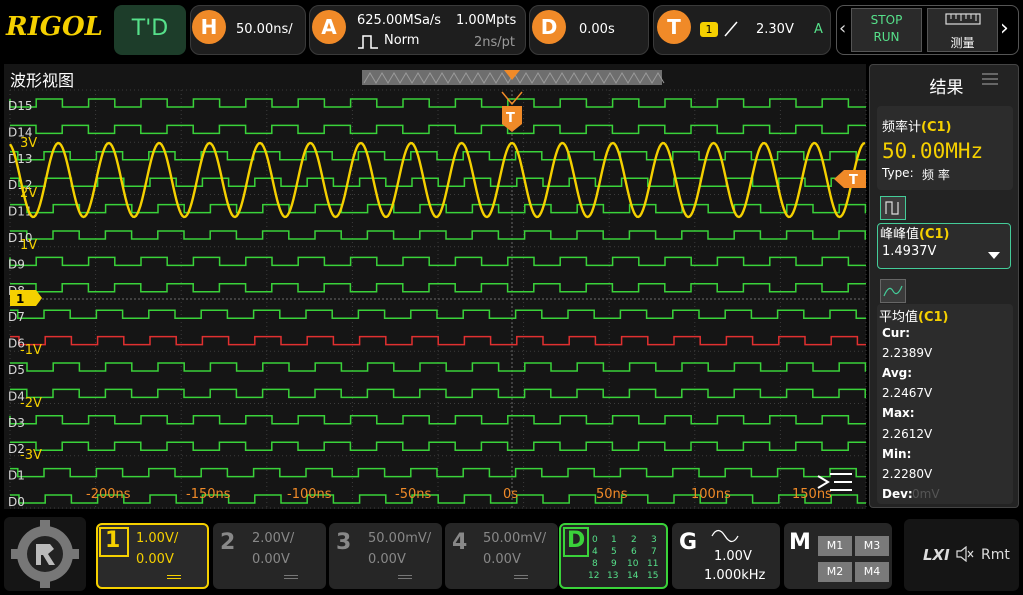 The width and height of the screenshot is (1023, 595). Describe the element at coordinates (28, 193) in the screenshot. I see `voltage-label: 2V` at that location.